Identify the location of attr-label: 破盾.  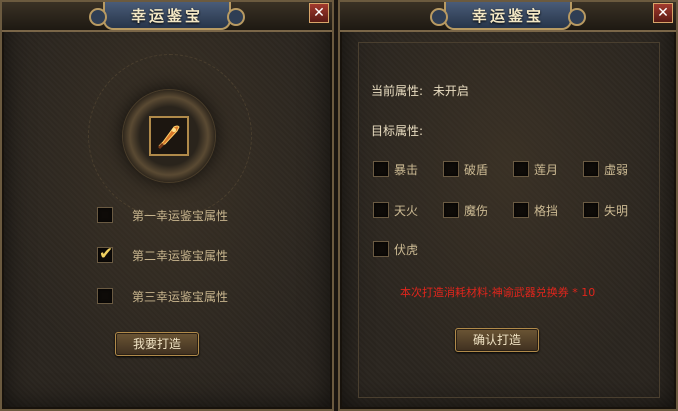
(476, 169).